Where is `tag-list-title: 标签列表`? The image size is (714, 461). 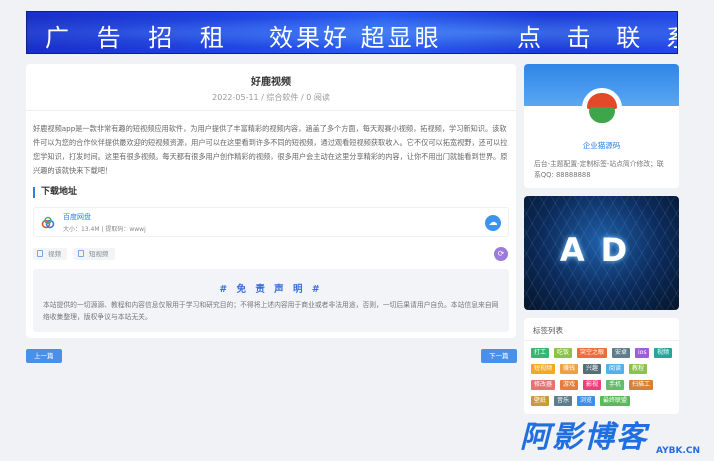
tag-list-title: 标签列表 is located at coordinates (548, 330).